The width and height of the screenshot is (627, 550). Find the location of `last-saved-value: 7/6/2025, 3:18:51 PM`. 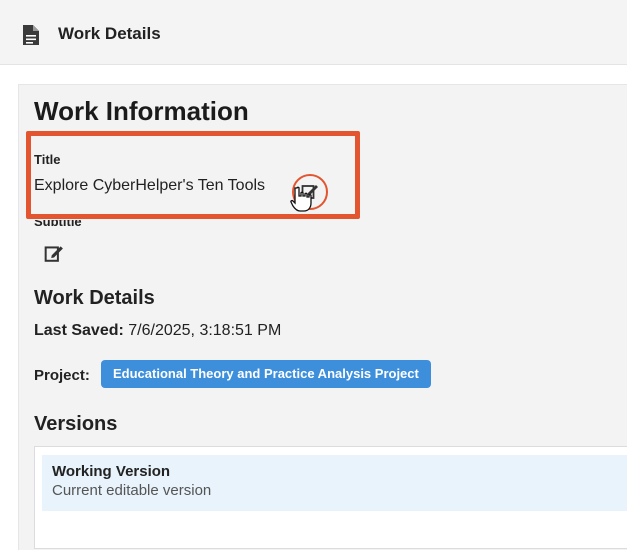

last-saved-value: 7/6/2025, 3:18:51 PM is located at coordinates (205, 330).